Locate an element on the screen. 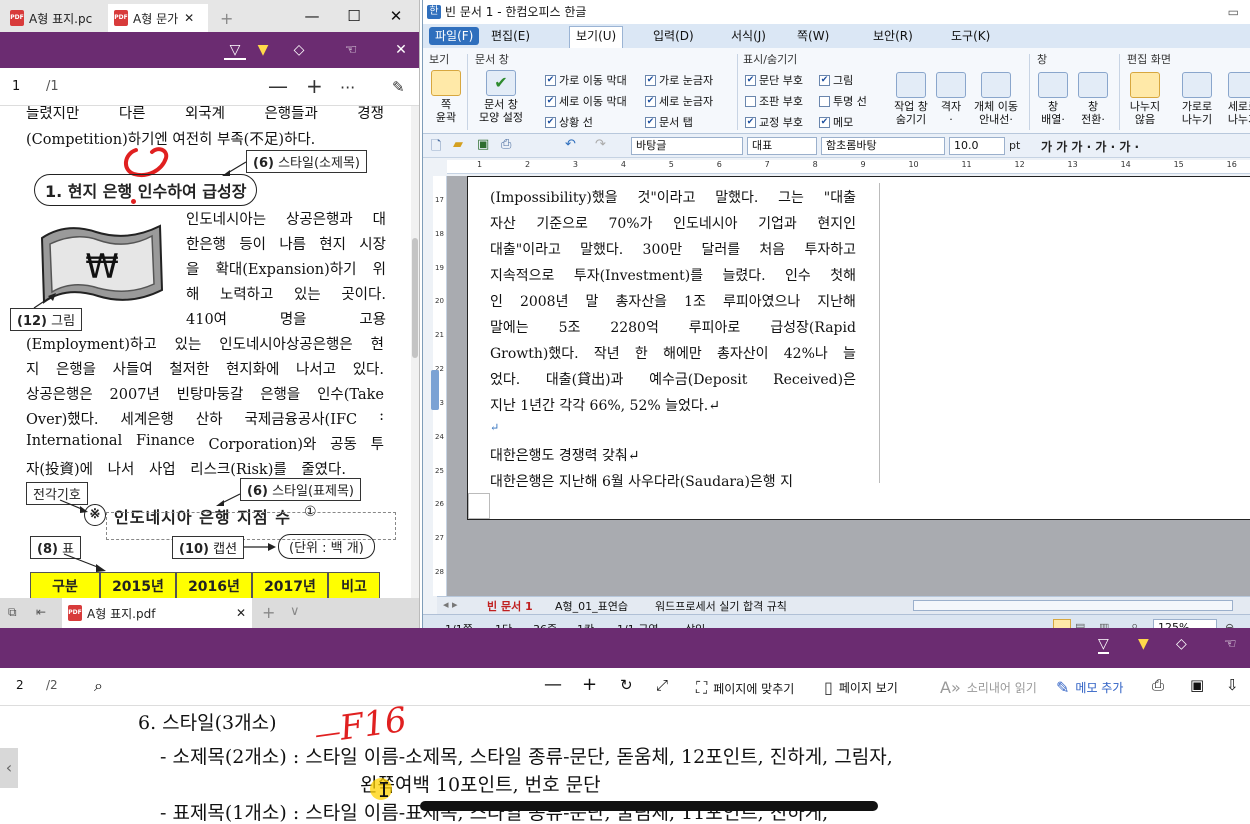 Image resolution: width=1250 pixels, height=824 pixels. fullscreen-icon: ⤢ is located at coordinates (662, 685).